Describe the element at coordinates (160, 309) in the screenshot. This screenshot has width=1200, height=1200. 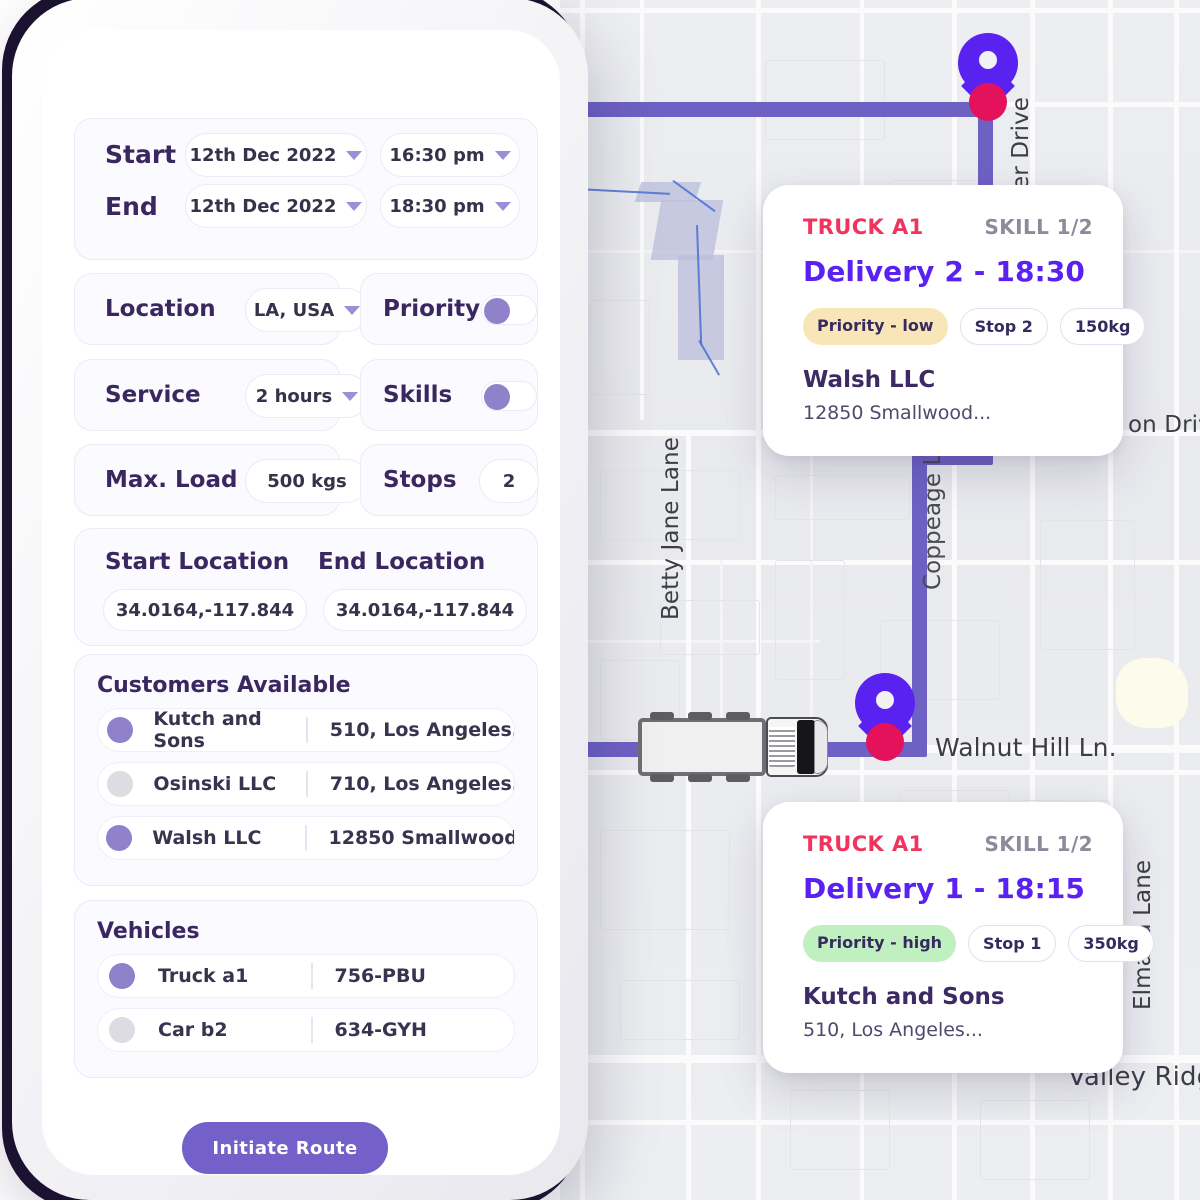
I see `location-label: Location` at that location.